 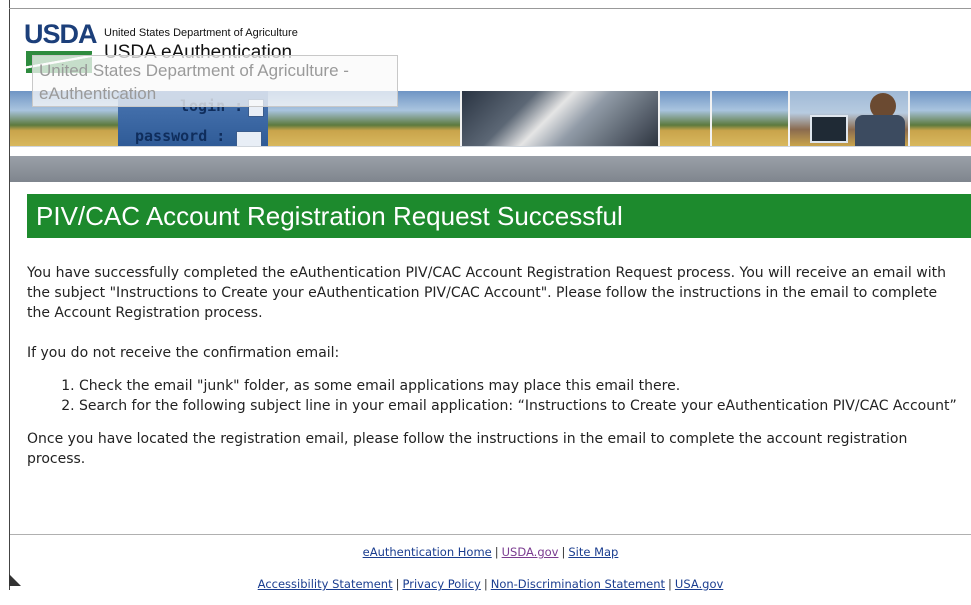 I want to click on navigation-bar, so click(x=490, y=169).